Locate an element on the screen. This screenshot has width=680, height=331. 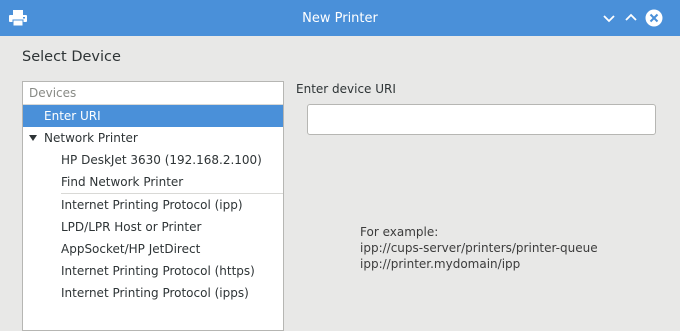
device-item-enter-uri: Enter URI is located at coordinates (153, 116).